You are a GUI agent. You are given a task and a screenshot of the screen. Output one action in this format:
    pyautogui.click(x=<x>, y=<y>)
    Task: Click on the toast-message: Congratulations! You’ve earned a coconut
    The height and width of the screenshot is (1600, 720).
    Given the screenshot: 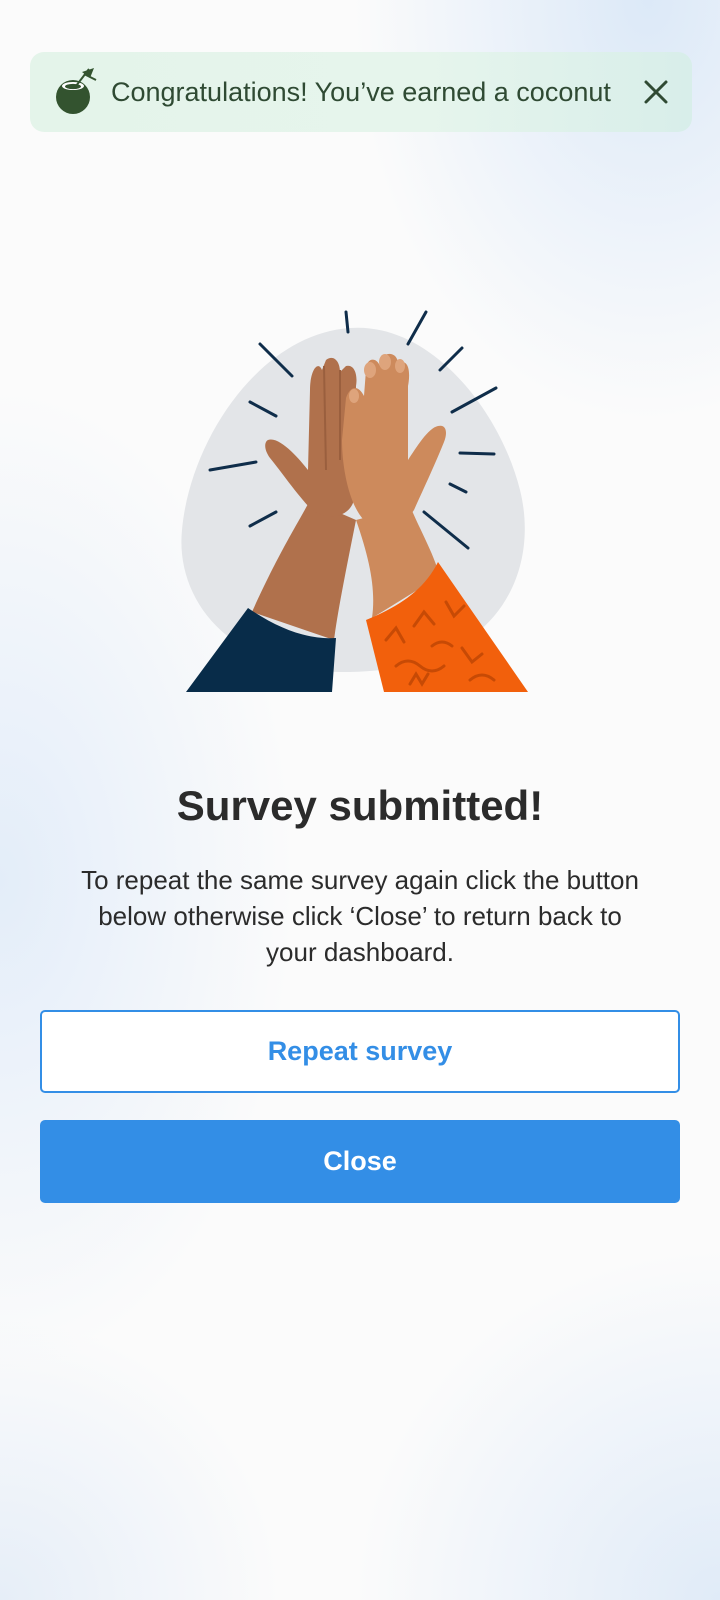 What is the action you would take?
    pyautogui.click(x=361, y=92)
    